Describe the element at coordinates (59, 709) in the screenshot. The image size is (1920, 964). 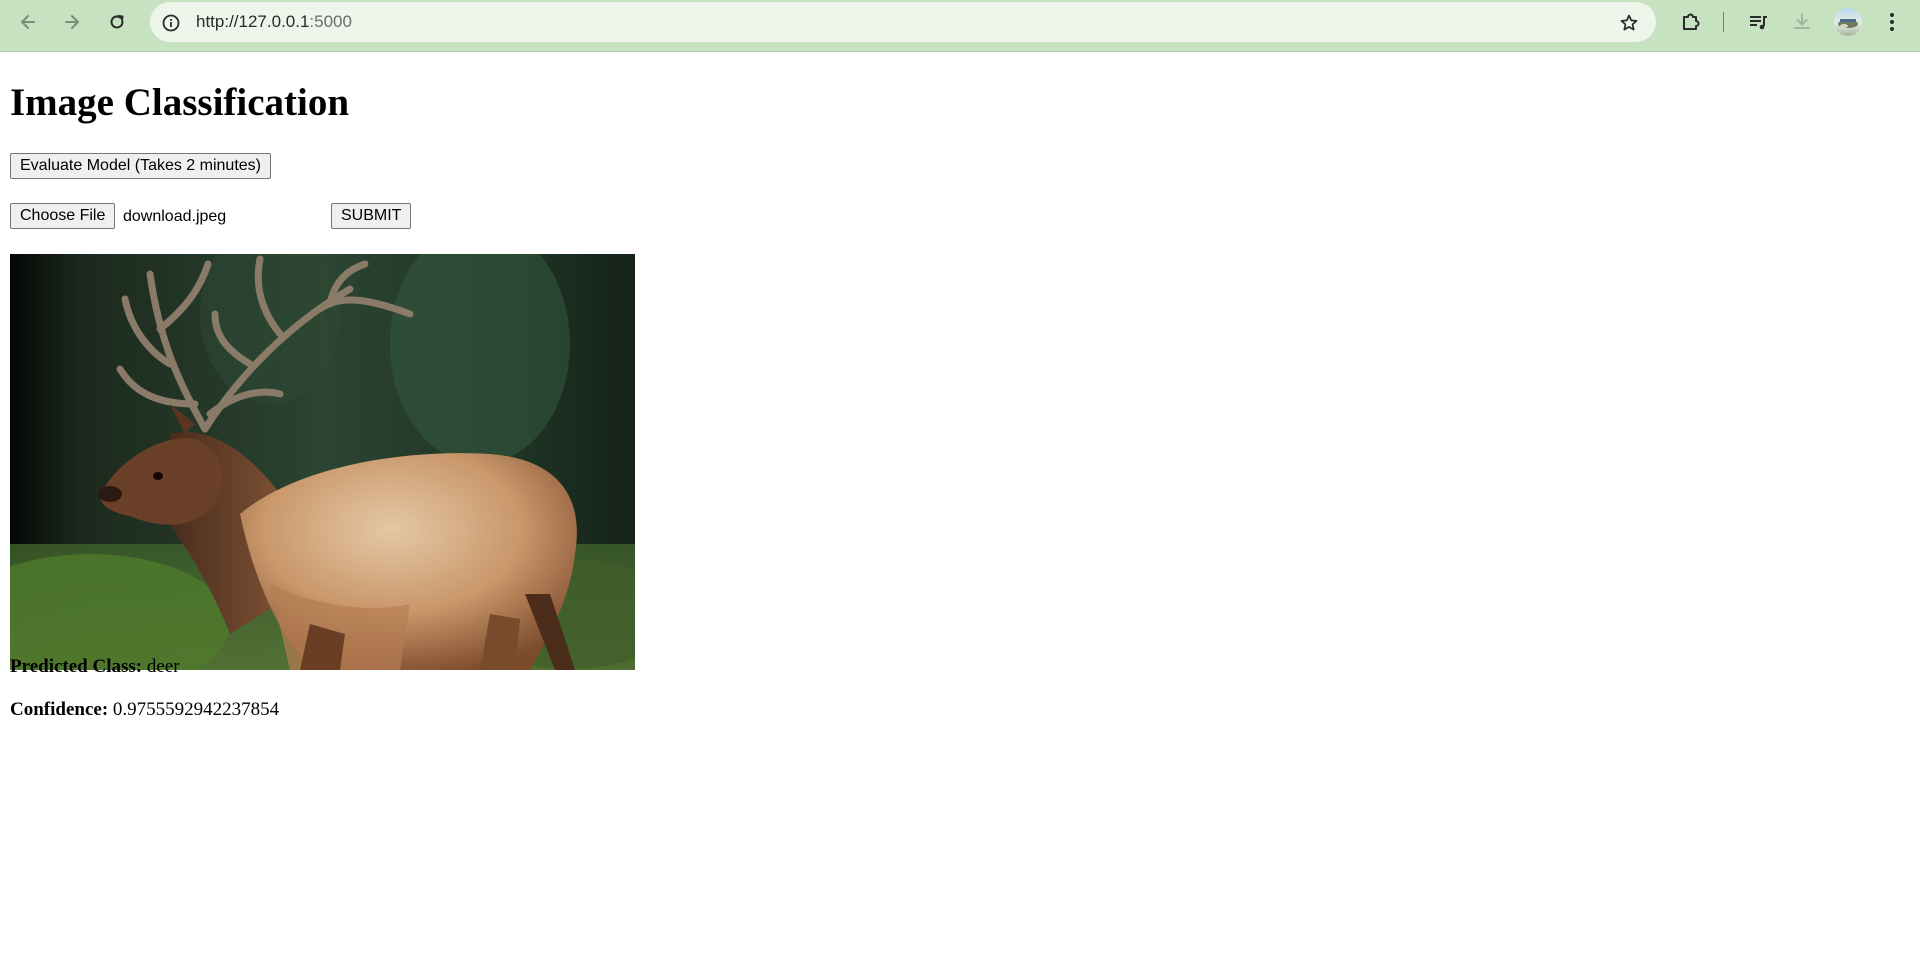
I see `confidence-label: Confidence:` at that location.